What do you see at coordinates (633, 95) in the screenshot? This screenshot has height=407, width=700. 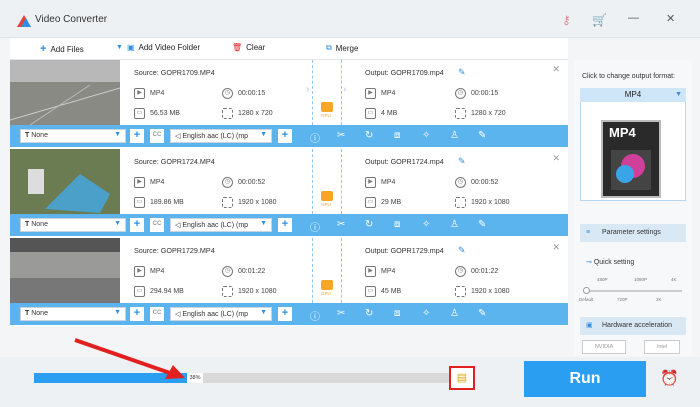 I see `output-format-label: MP4 ▼` at bounding box center [633, 95].